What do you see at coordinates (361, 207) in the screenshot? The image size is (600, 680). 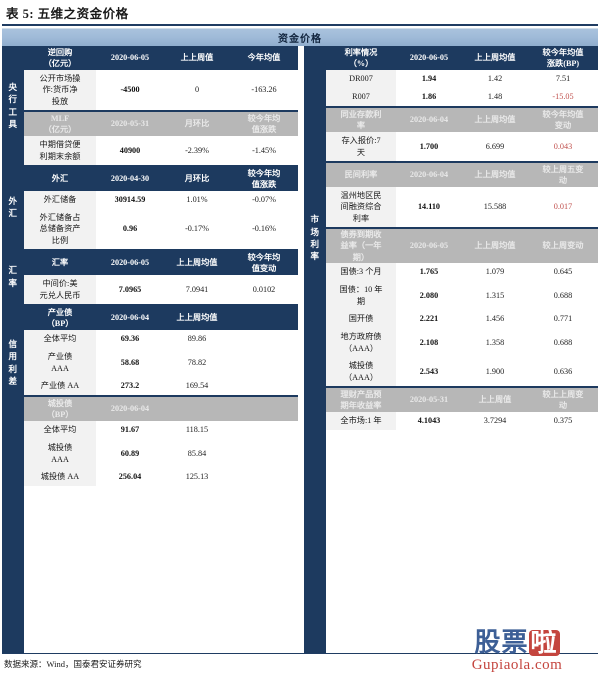 I see `row-label: 温州地区民 间融资综合 利率` at bounding box center [361, 207].